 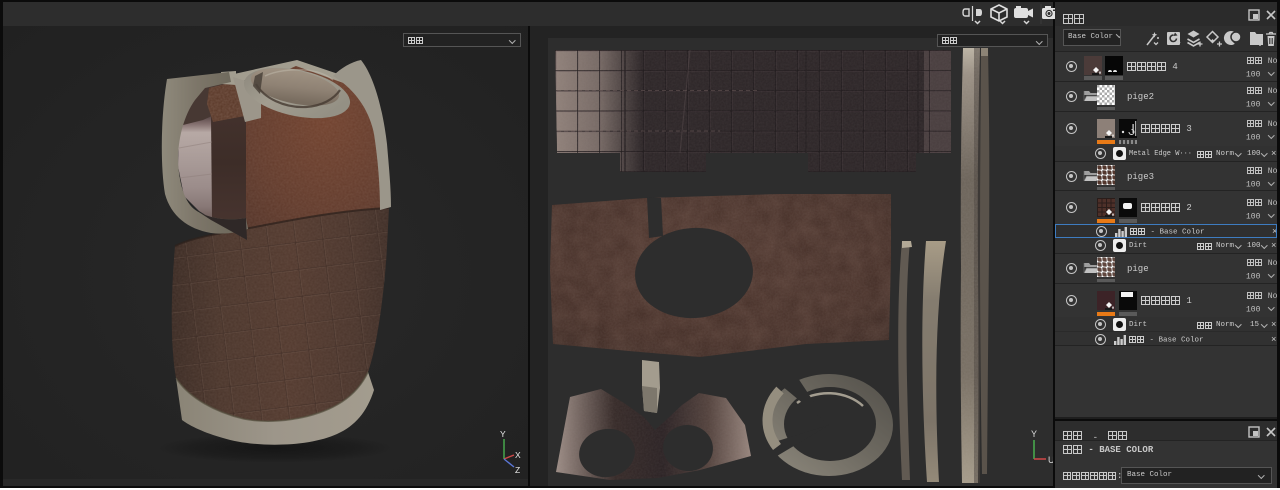 What do you see at coordinates (1050, 460) in the screenshot?
I see `svg-text: U` at bounding box center [1050, 460].